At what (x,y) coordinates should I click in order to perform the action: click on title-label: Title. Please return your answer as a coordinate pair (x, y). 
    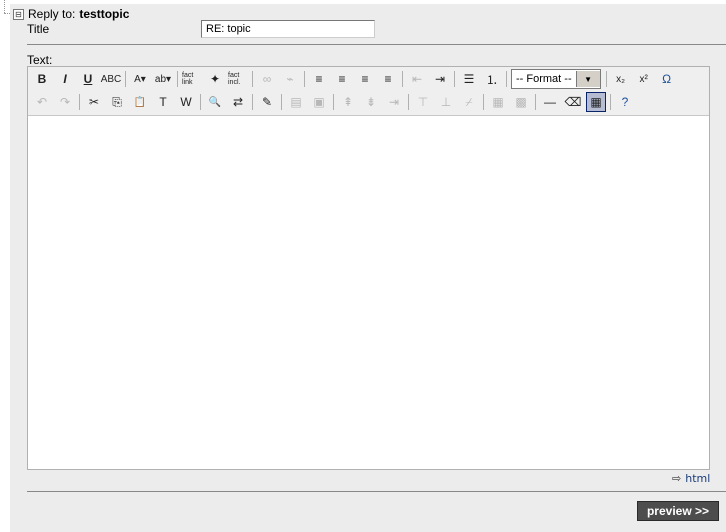
    Looking at the image, I should click on (38, 29).